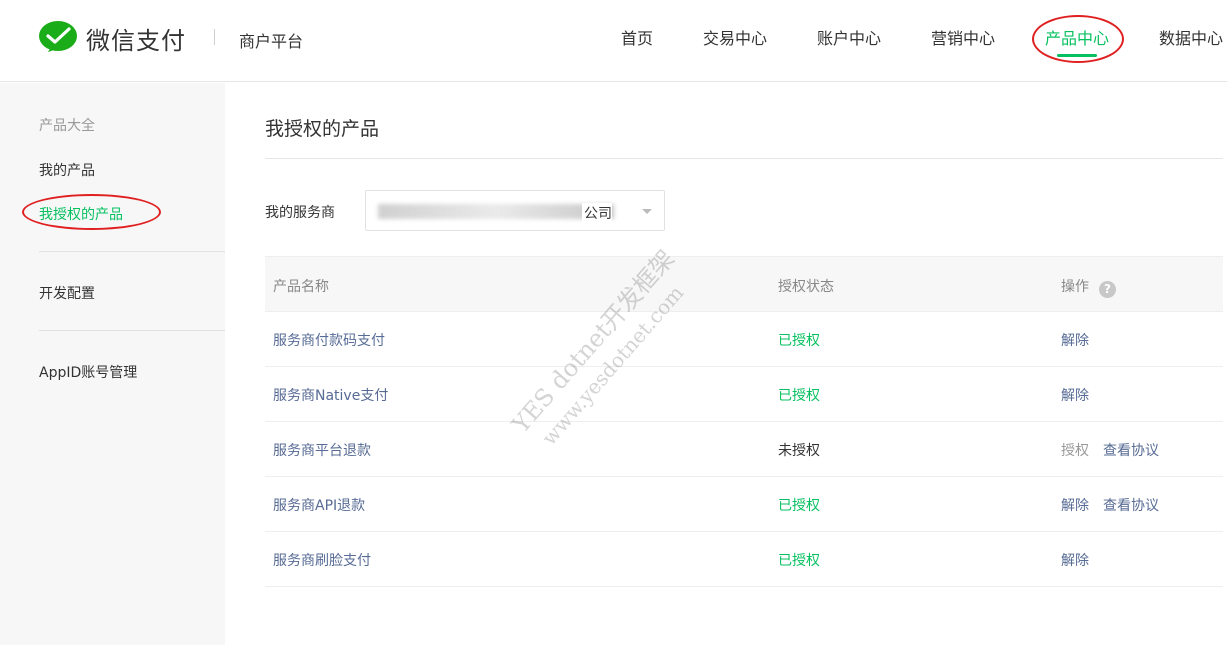 The width and height of the screenshot is (1227, 645). Describe the element at coordinates (849, 37) in the screenshot. I see `nav-account: 账户中心` at that location.